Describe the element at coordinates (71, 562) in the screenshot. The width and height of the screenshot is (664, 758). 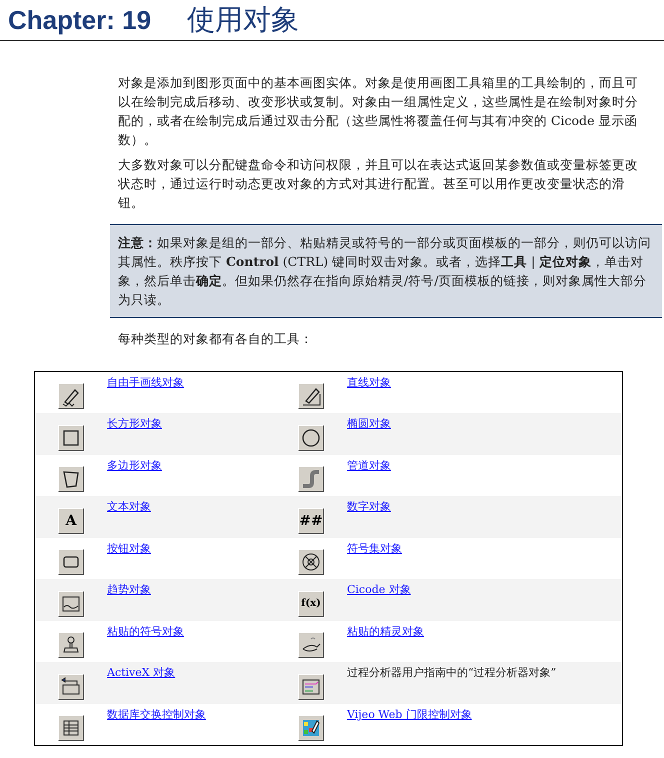
I see `button-icon` at that location.